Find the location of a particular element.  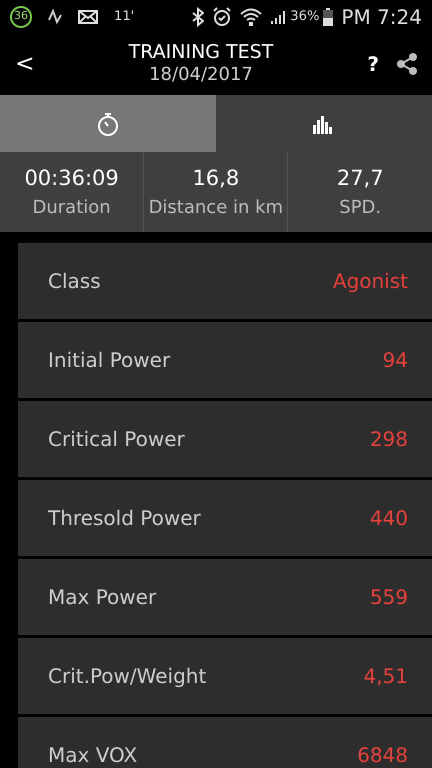

row-value: 4,51 is located at coordinates (385, 676).